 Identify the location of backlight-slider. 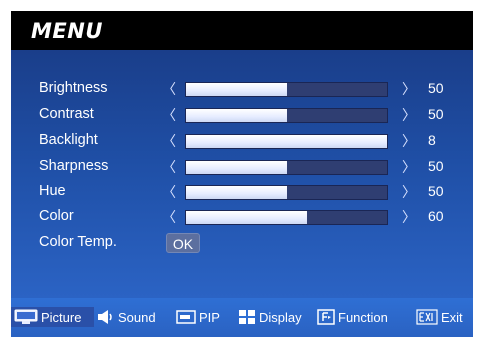
(286, 141).